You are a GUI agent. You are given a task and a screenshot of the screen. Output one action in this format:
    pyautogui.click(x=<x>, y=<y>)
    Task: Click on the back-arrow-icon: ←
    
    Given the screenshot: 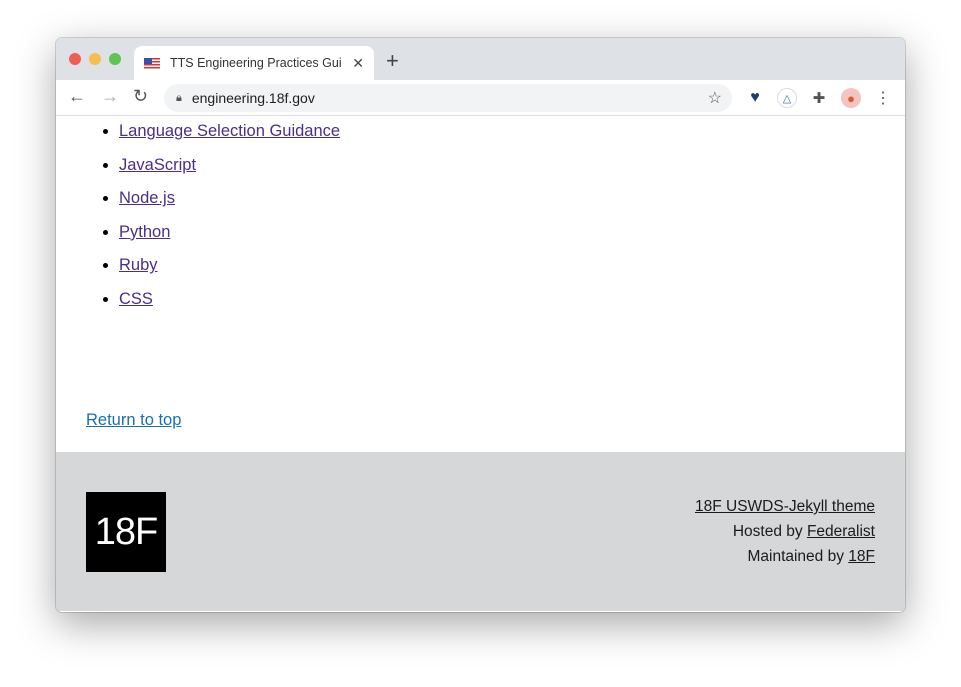 What is the action you would take?
    pyautogui.click(x=77, y=96)
    